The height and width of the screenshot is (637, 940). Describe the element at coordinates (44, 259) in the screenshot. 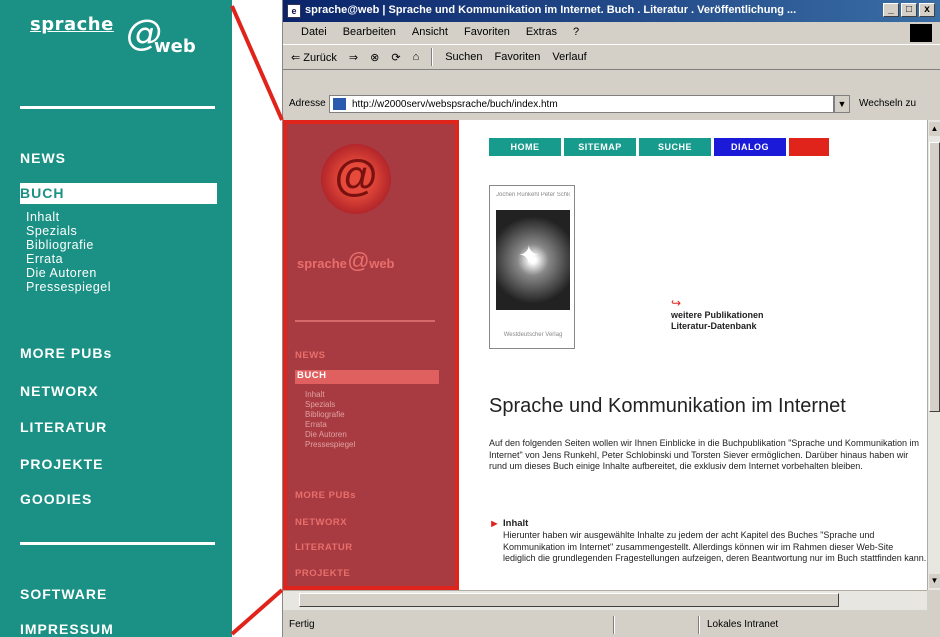

I see `nav-sub-errata: Errata` at that location.